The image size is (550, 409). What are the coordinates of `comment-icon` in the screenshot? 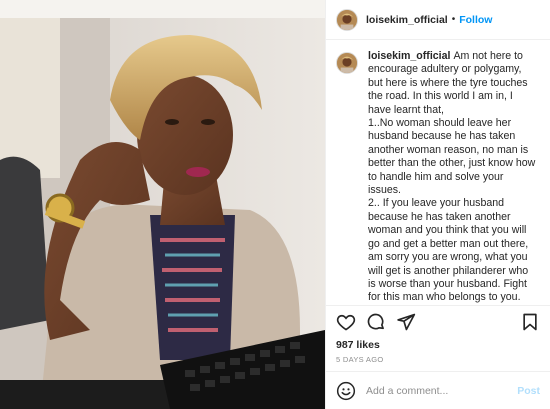 It's located at (376, 322).